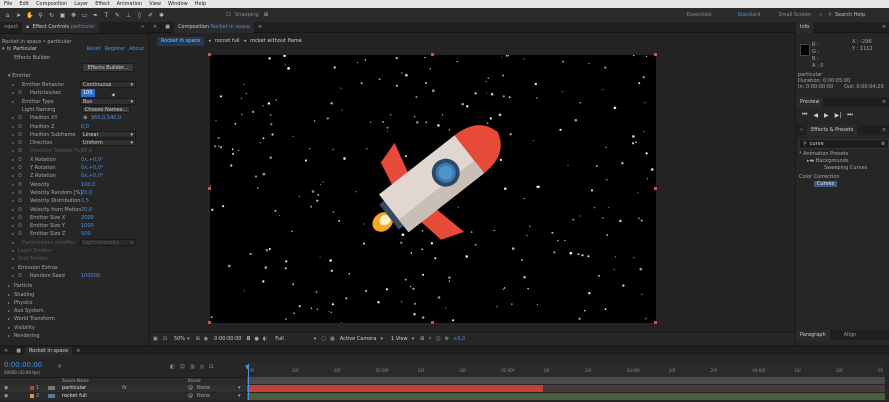 Image resolution: width=889 pixels, height=402 pixels. Describe the element at coordinates (102, 4) in the screenshot. I see `menu-effect: Effect` at that location.